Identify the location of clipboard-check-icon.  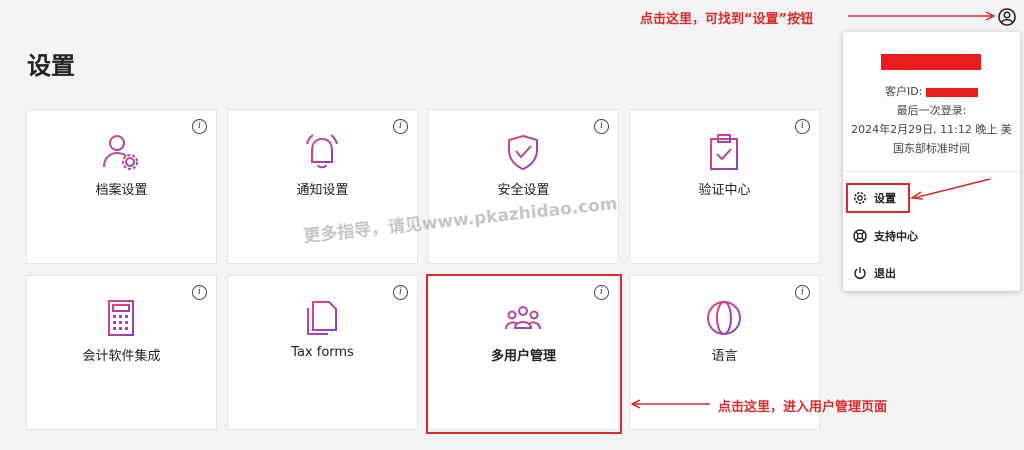
(724, 152).